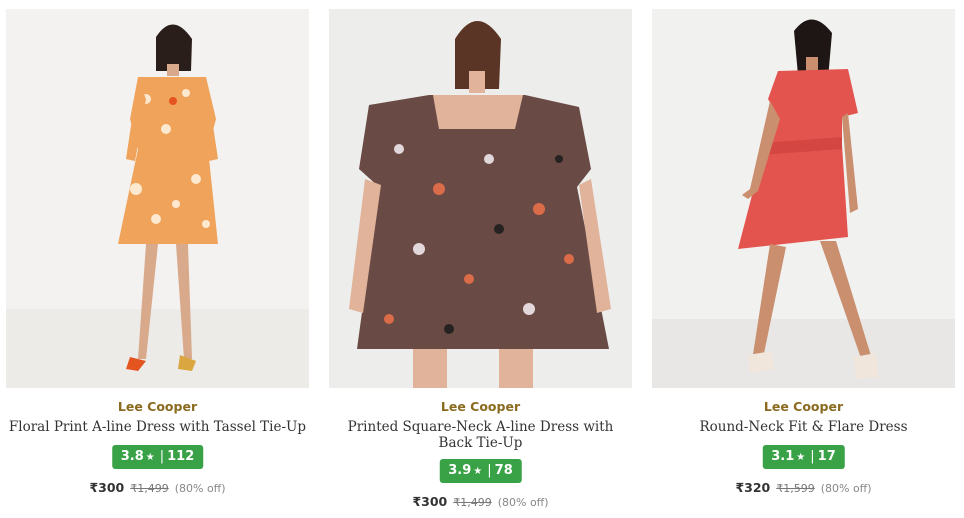 The width and height of the screenshot is (964, 518). I want to click on price-row: ₹320 ₹1,599 (80% off), so click(803, 487).